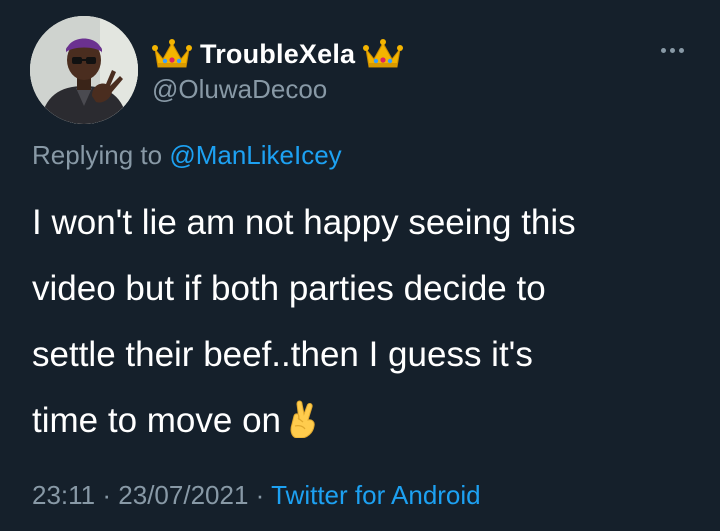  I want to click on tweet-source-link: Twitter for Android, so click(376, 495).